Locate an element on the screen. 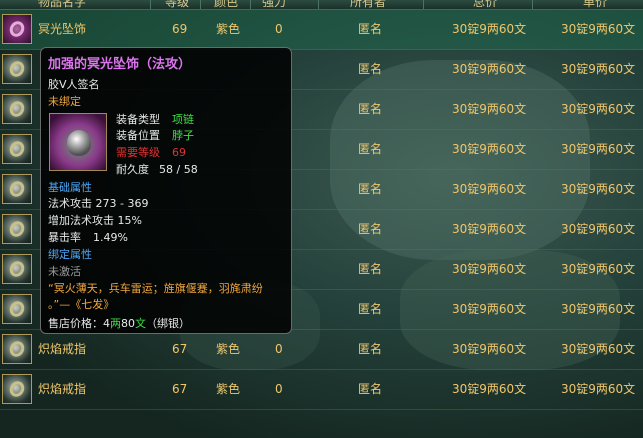 This screenshot has height=438, width=643. header-unit: 单价 is located at coordinates (595, 4).